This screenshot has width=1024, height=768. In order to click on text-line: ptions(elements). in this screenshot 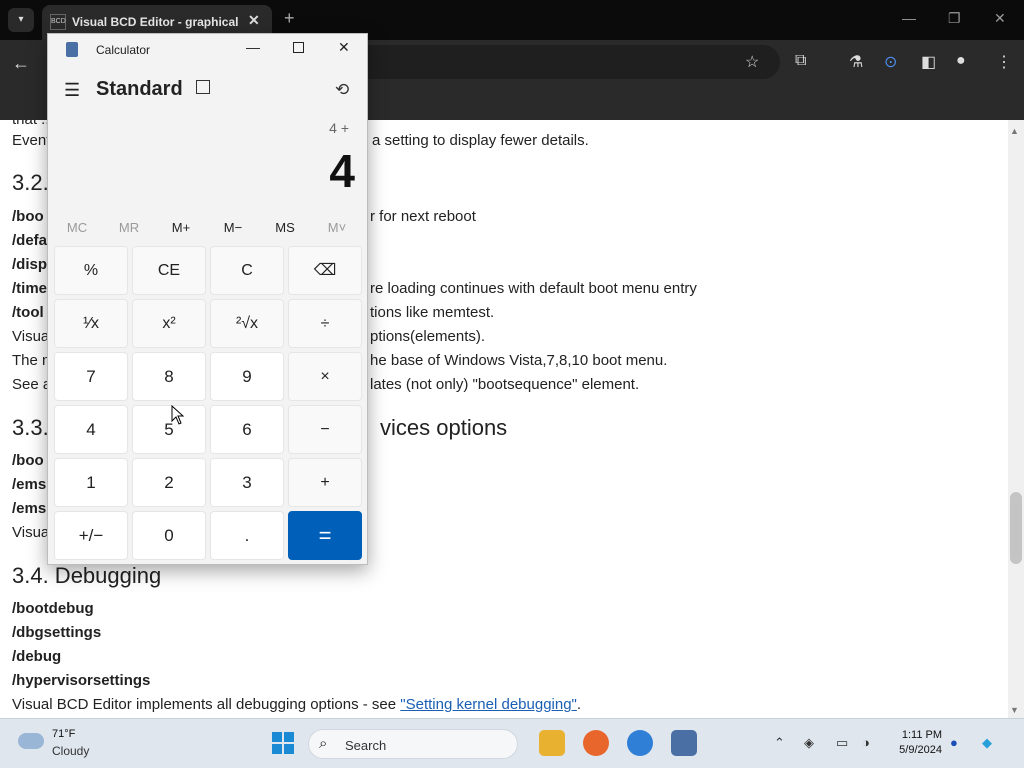, I will do `click(428, 336)`.